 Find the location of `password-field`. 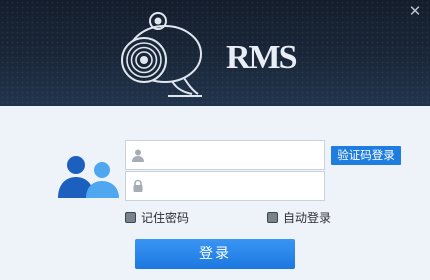

password-field is located at coordinates (225, 186).